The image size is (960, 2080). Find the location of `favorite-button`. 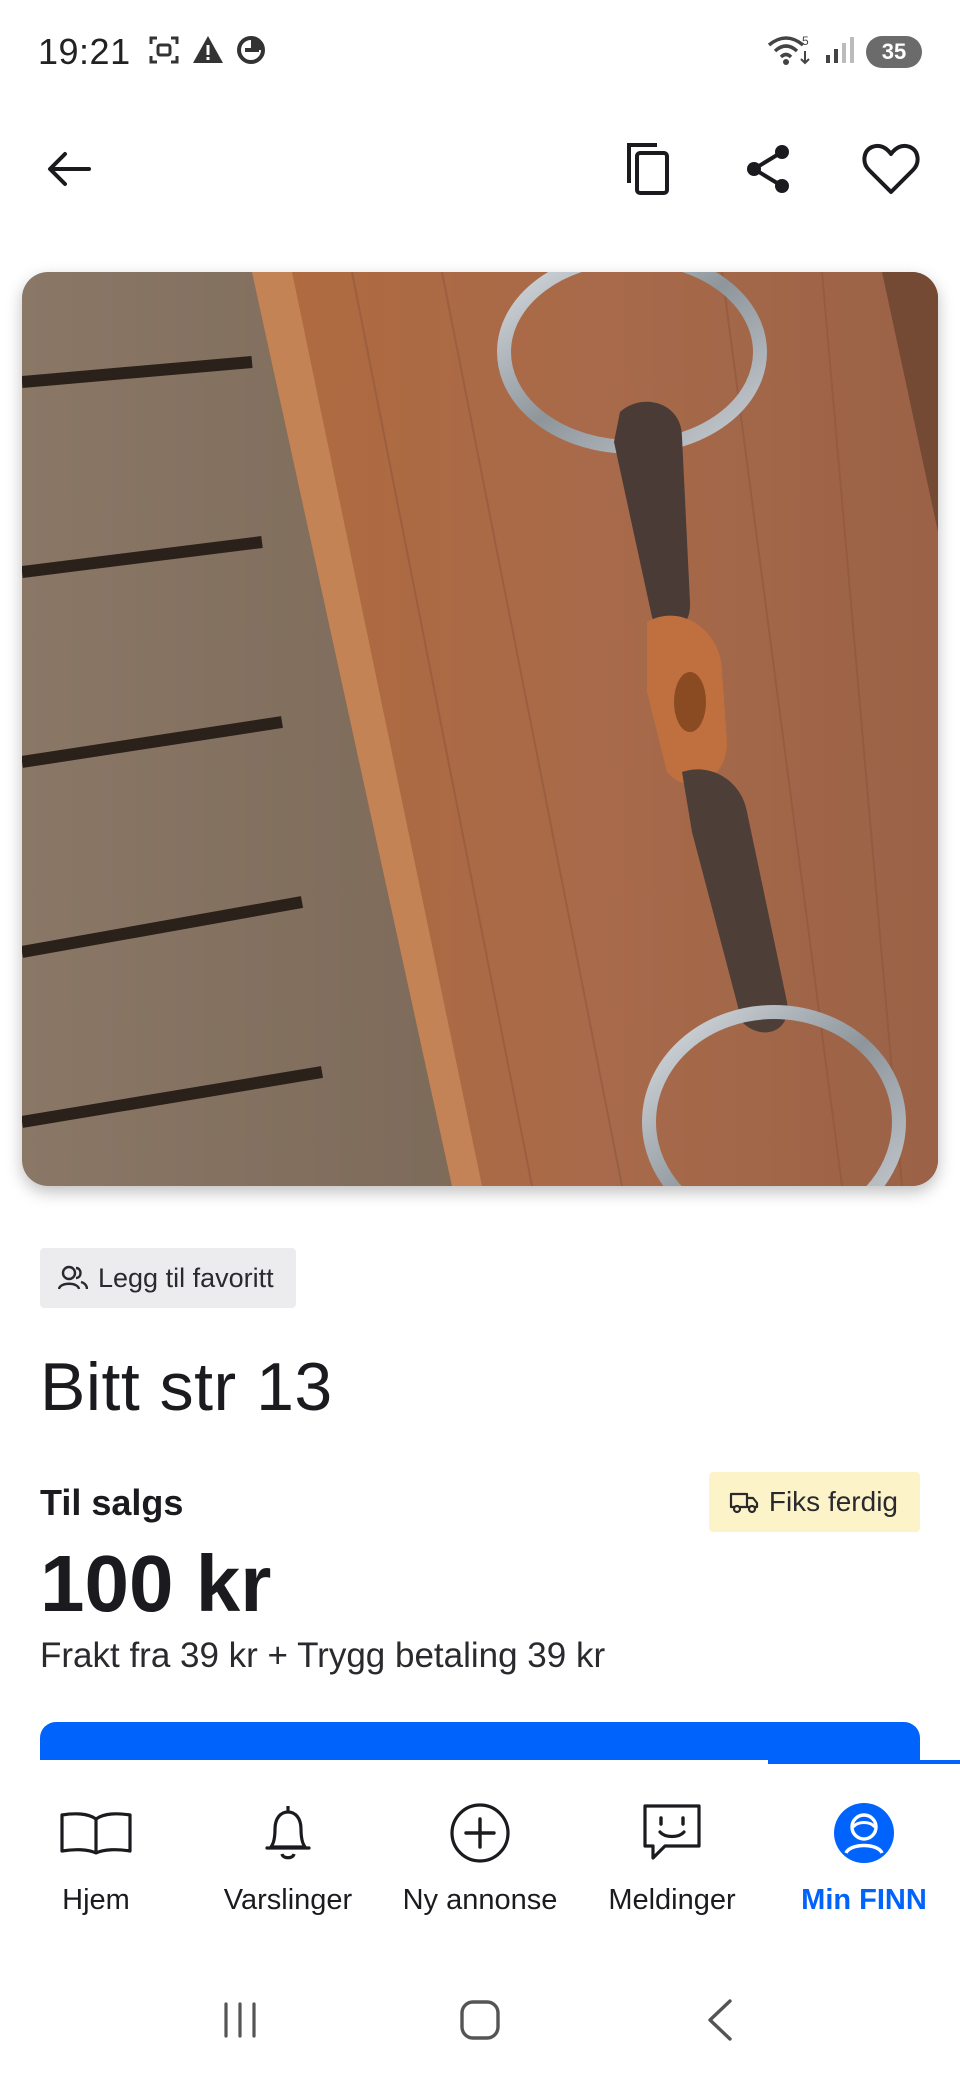

favorite-button is located at coordinates (891, 169).